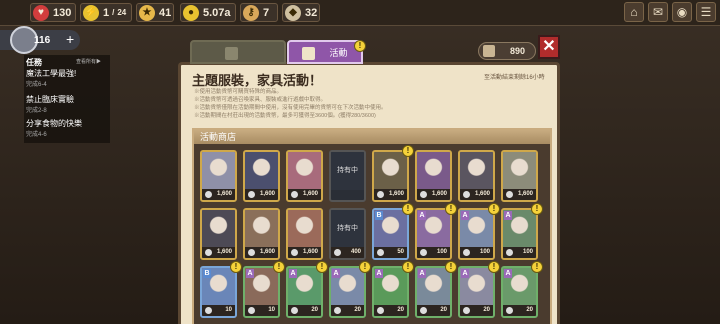 The height and width of the screenshot is (324, 720). Describe the element at coordinates (338, 53) in the screenshot. I see `tab-event-label: 活動` at that location.